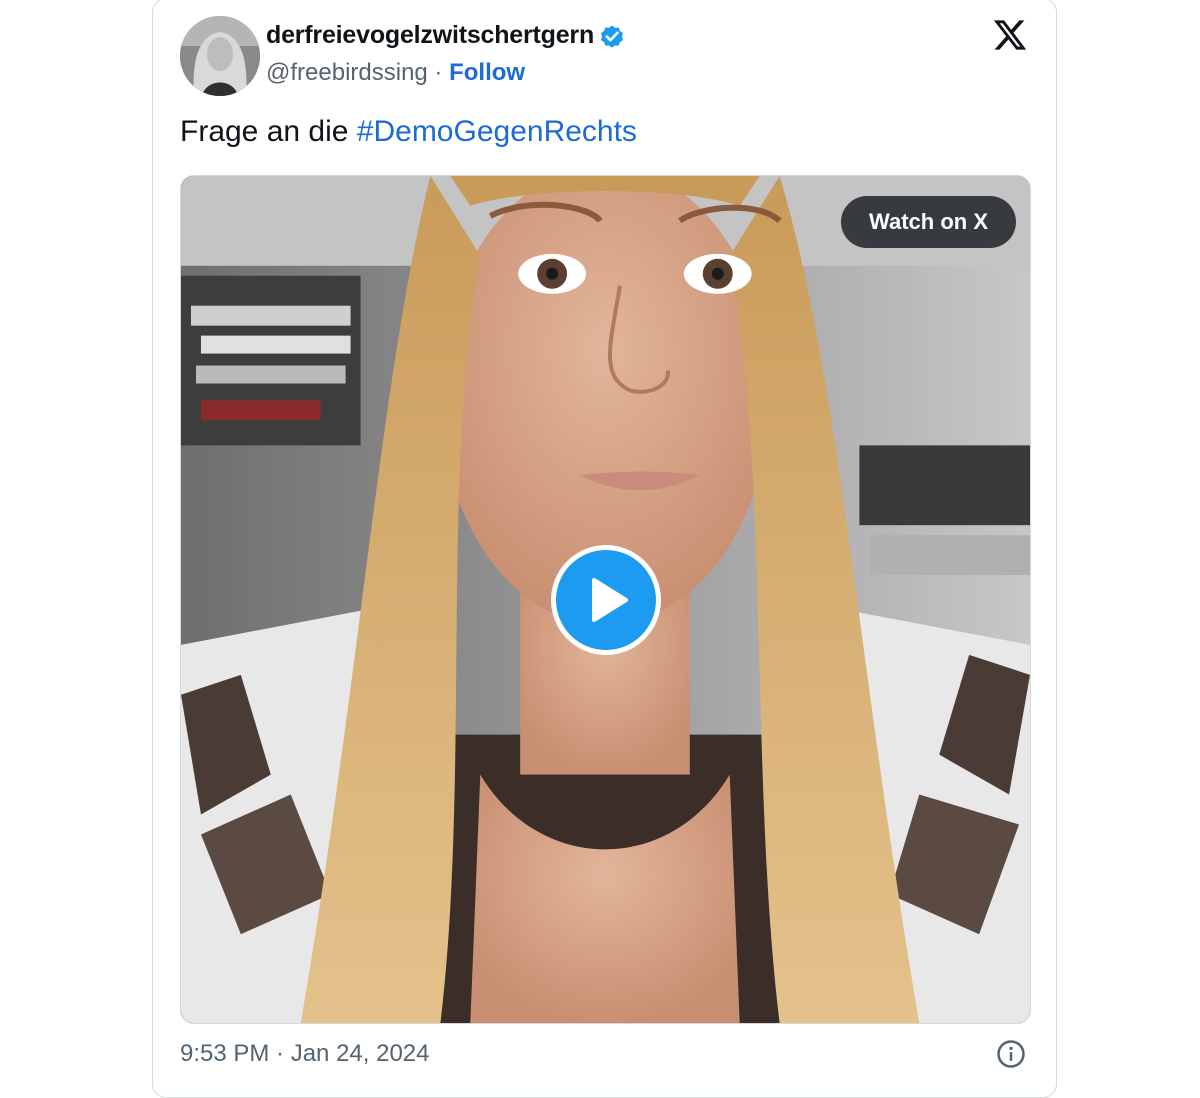  Describe the element at coordinates (268, 131) in the screenshot. I see `tweet-text-body: Frage an die` at that location.